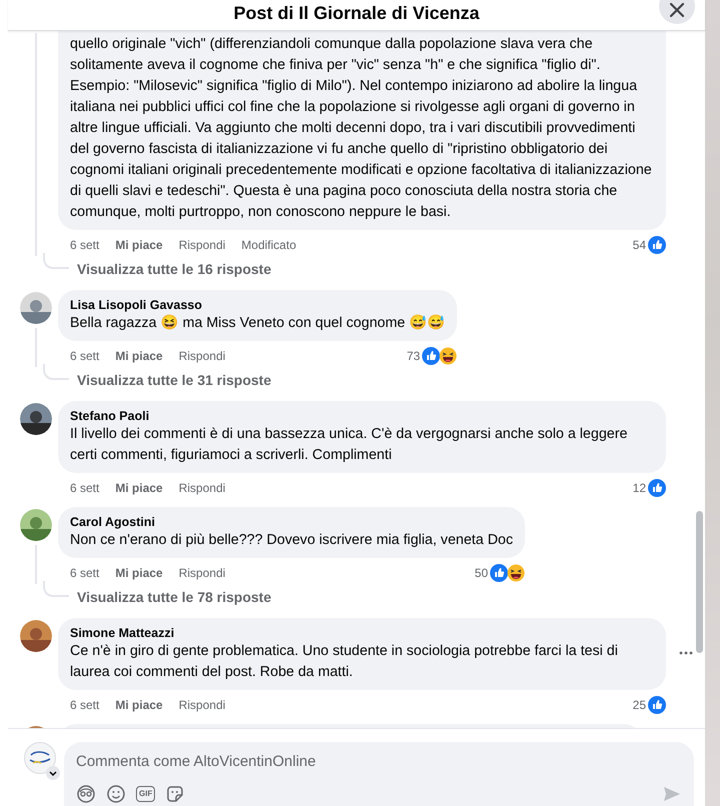 This screenshot has width=720, height=806. What do you see at coordinates (362, 633) in the screenshot?
I see `author-name: Simone Matteazzi` at bounding box center [362, 633].